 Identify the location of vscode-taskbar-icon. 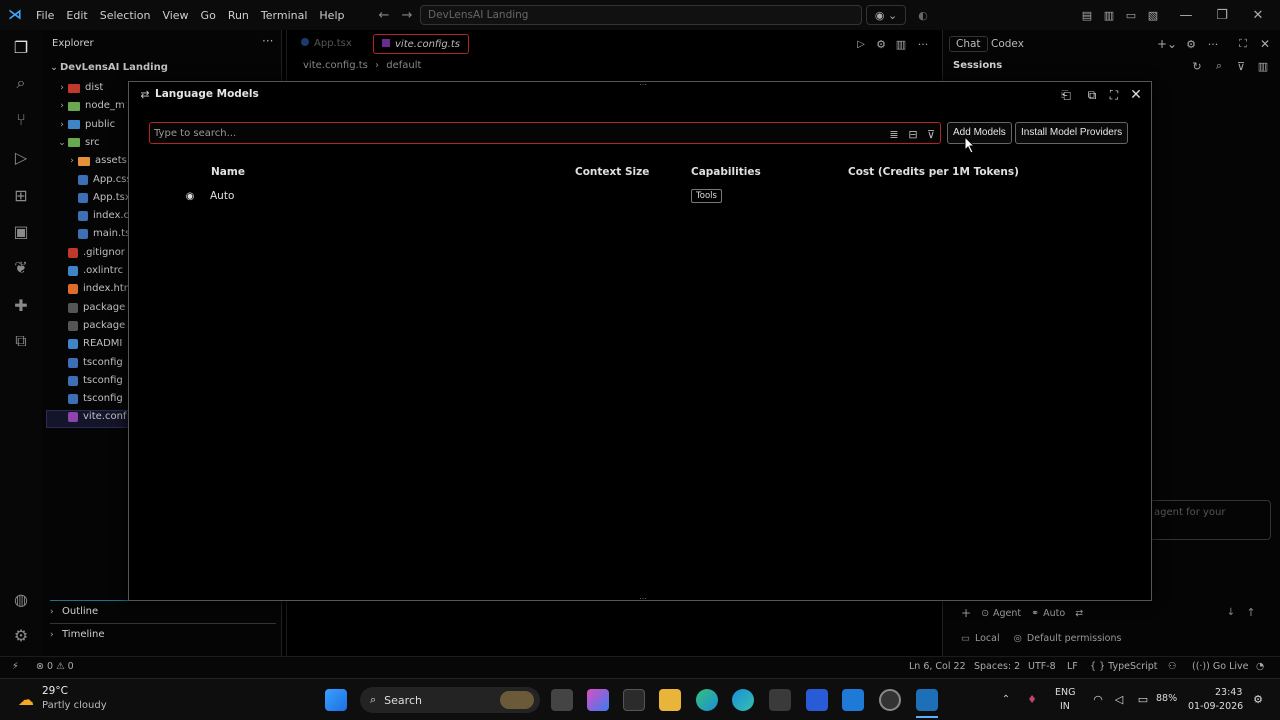
(927, 700).